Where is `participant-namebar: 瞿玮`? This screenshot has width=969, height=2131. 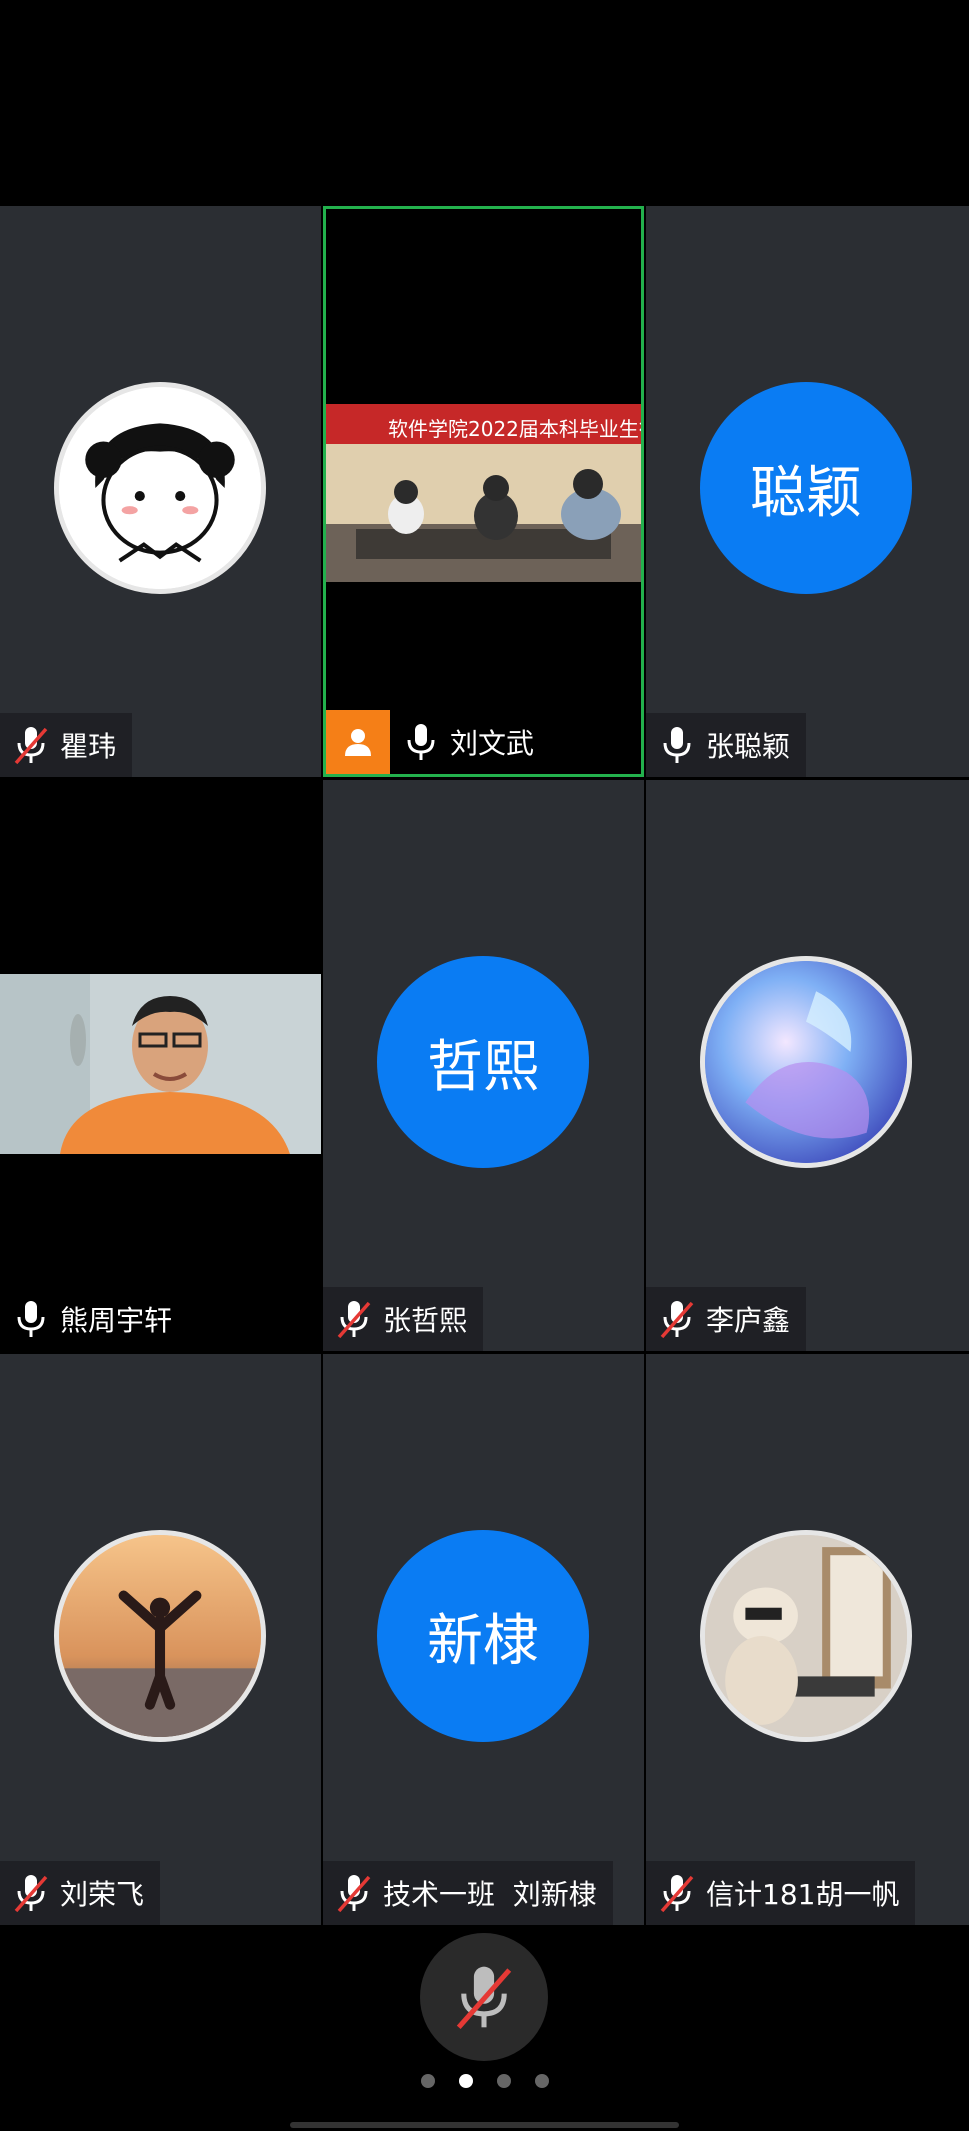
participant-namebar: 瞿玮 is located at coordinates (66, 745).